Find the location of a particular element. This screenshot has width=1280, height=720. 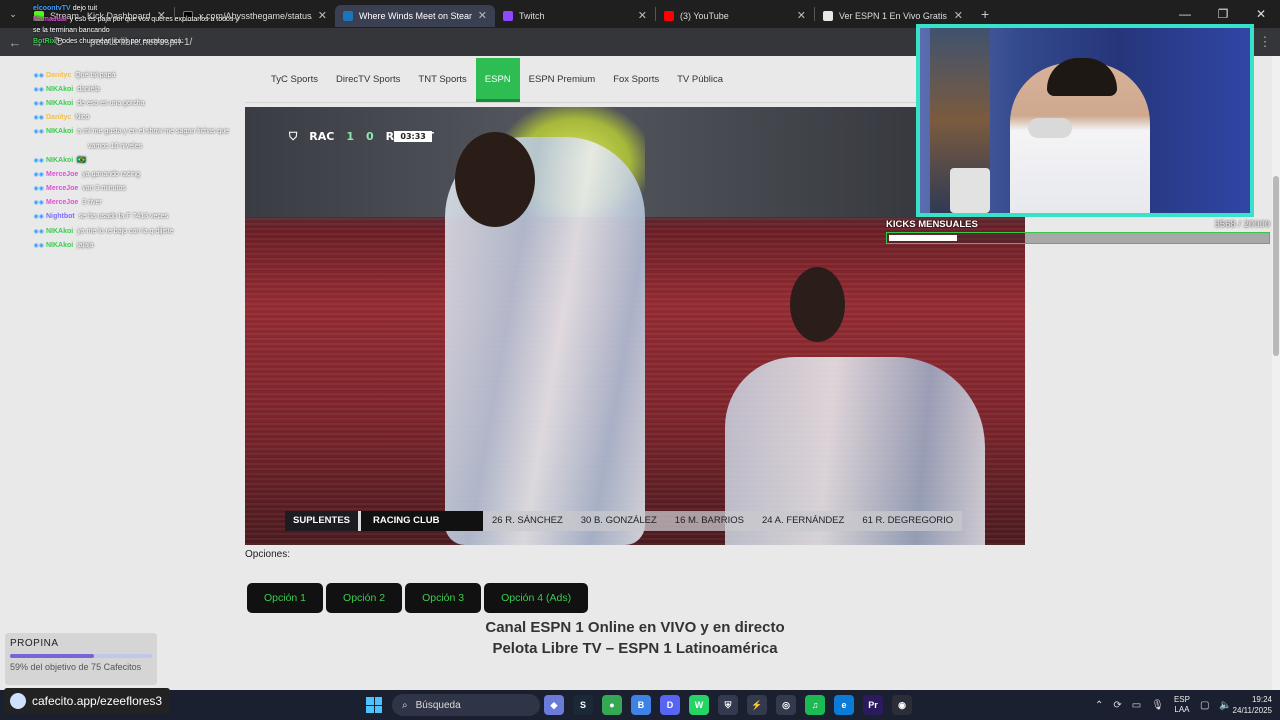

option-1-button: Opción 1 is located at coordinates (285, 598).